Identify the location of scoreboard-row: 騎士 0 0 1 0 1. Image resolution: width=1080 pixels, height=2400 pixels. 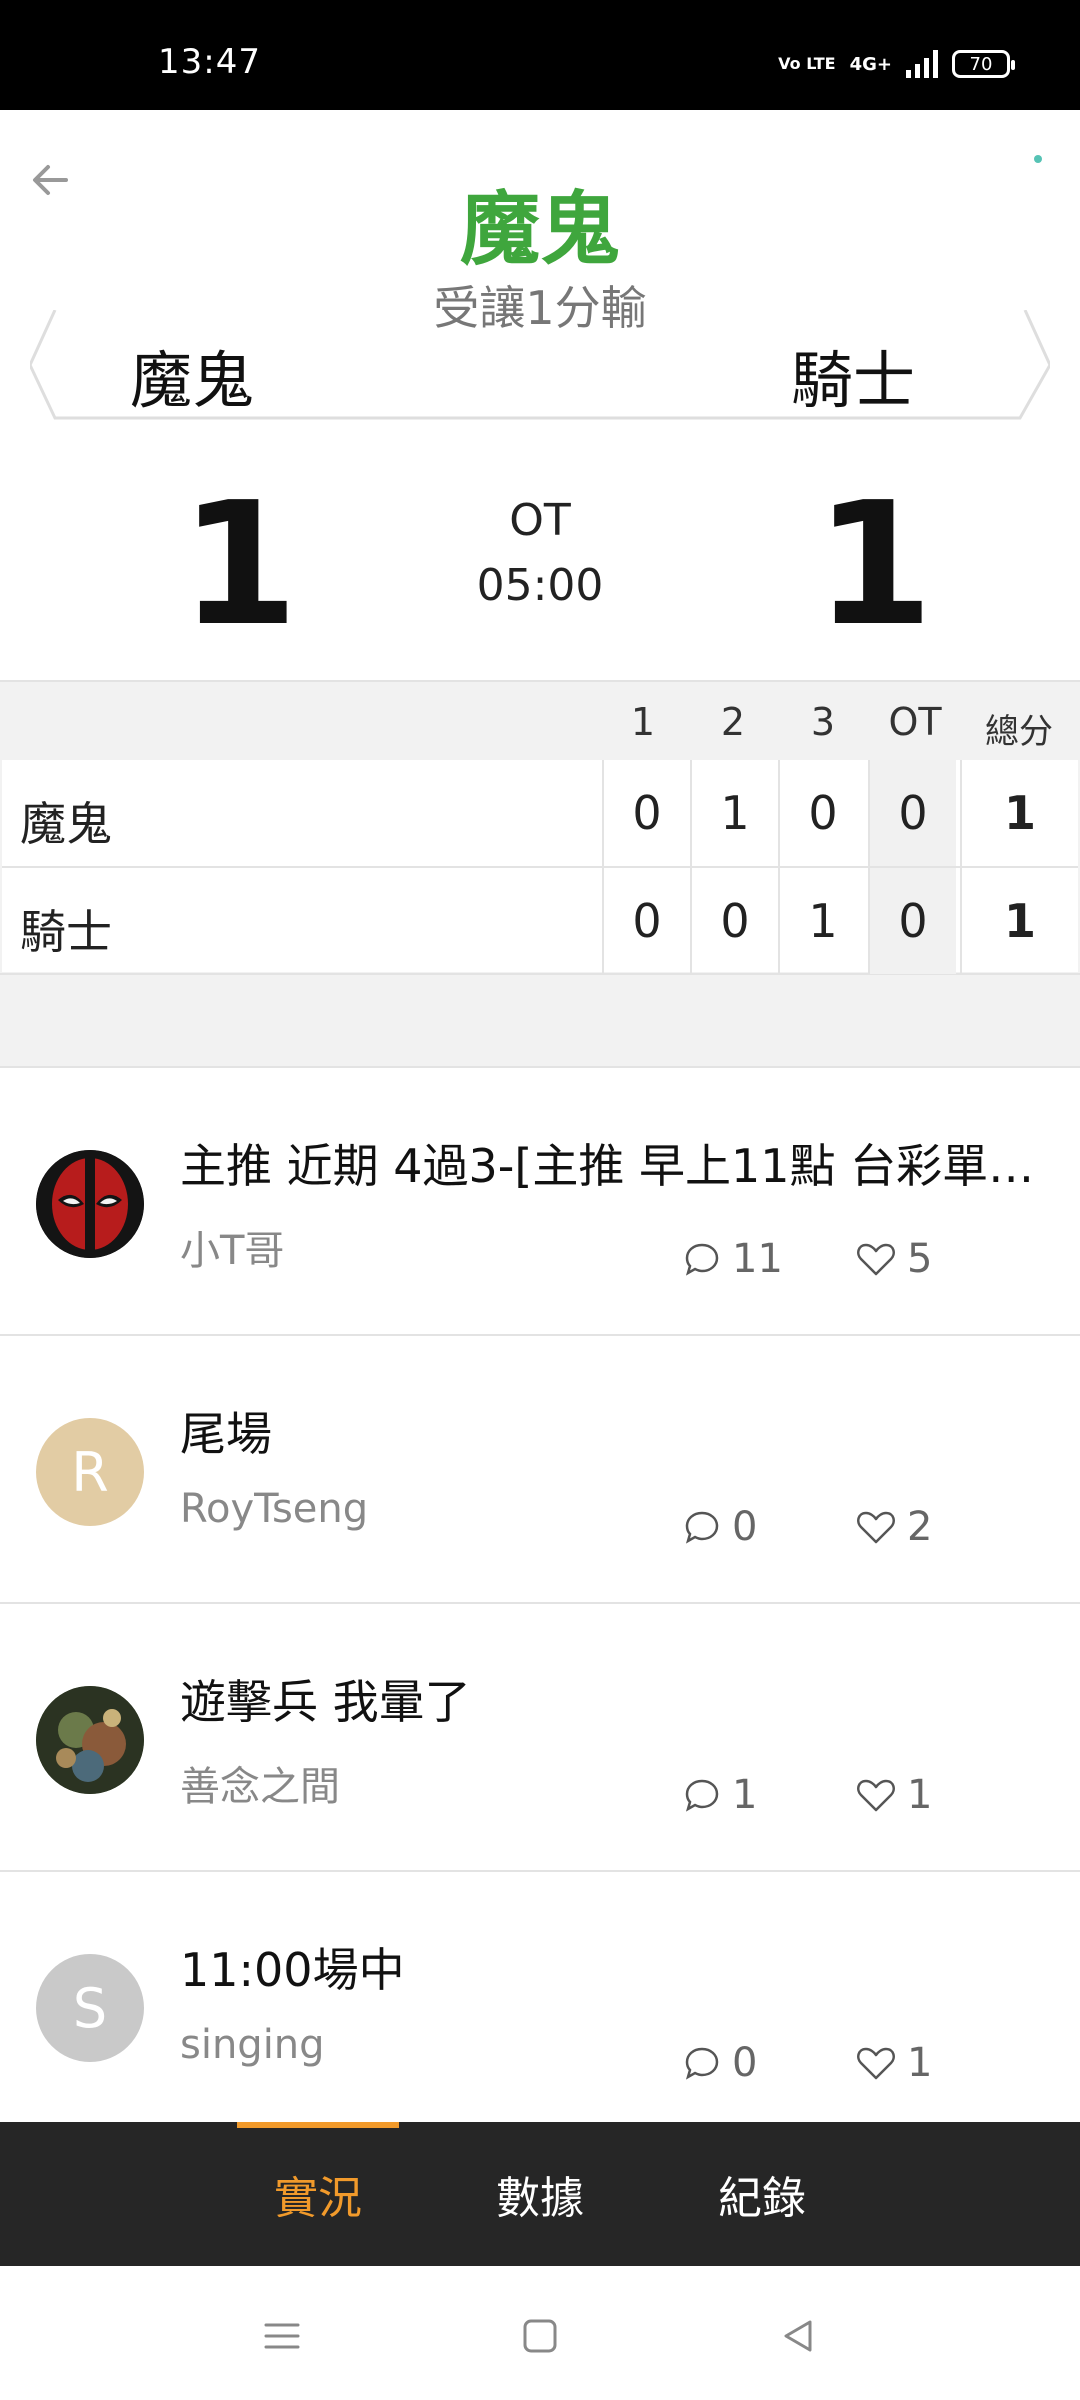
(540, 920).